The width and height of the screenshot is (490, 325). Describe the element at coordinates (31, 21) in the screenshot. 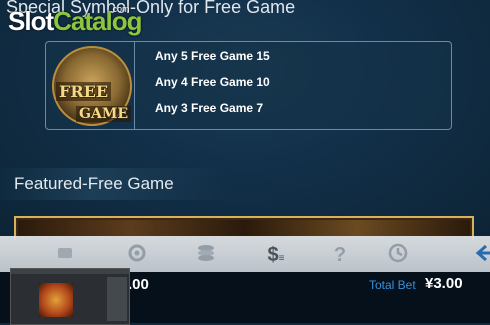

I see `watermark-text-slot: Slot` at that location.